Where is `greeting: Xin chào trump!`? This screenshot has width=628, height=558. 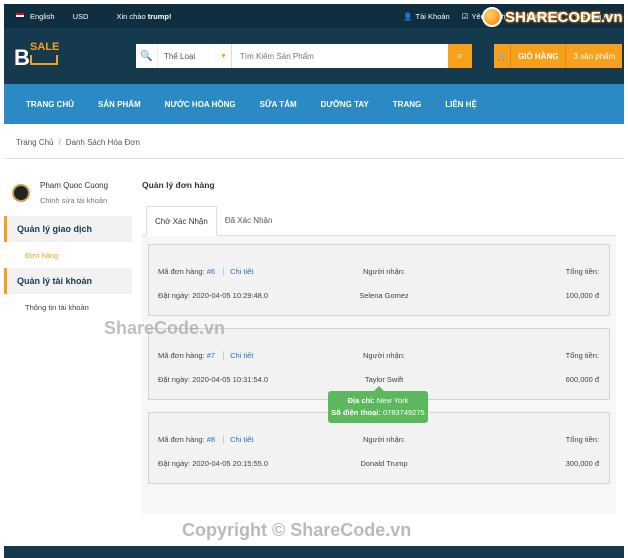
greeting: Xin chào trump! is located at coordinates (143, 16).